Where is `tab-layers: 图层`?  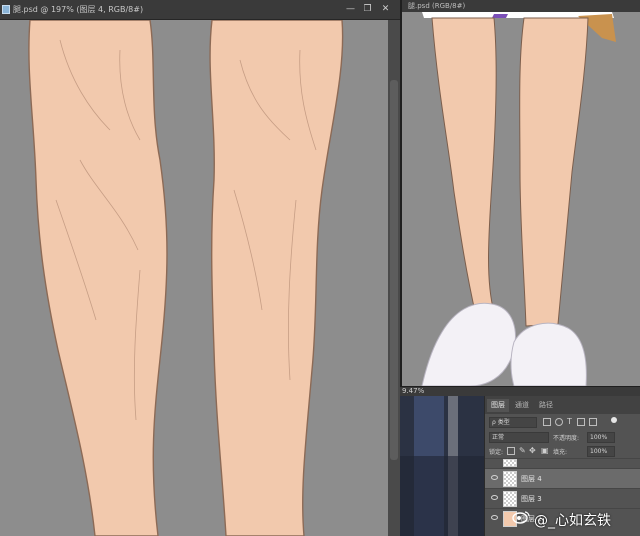 tab-layers: 图层 is located at coordinates (498, 405).